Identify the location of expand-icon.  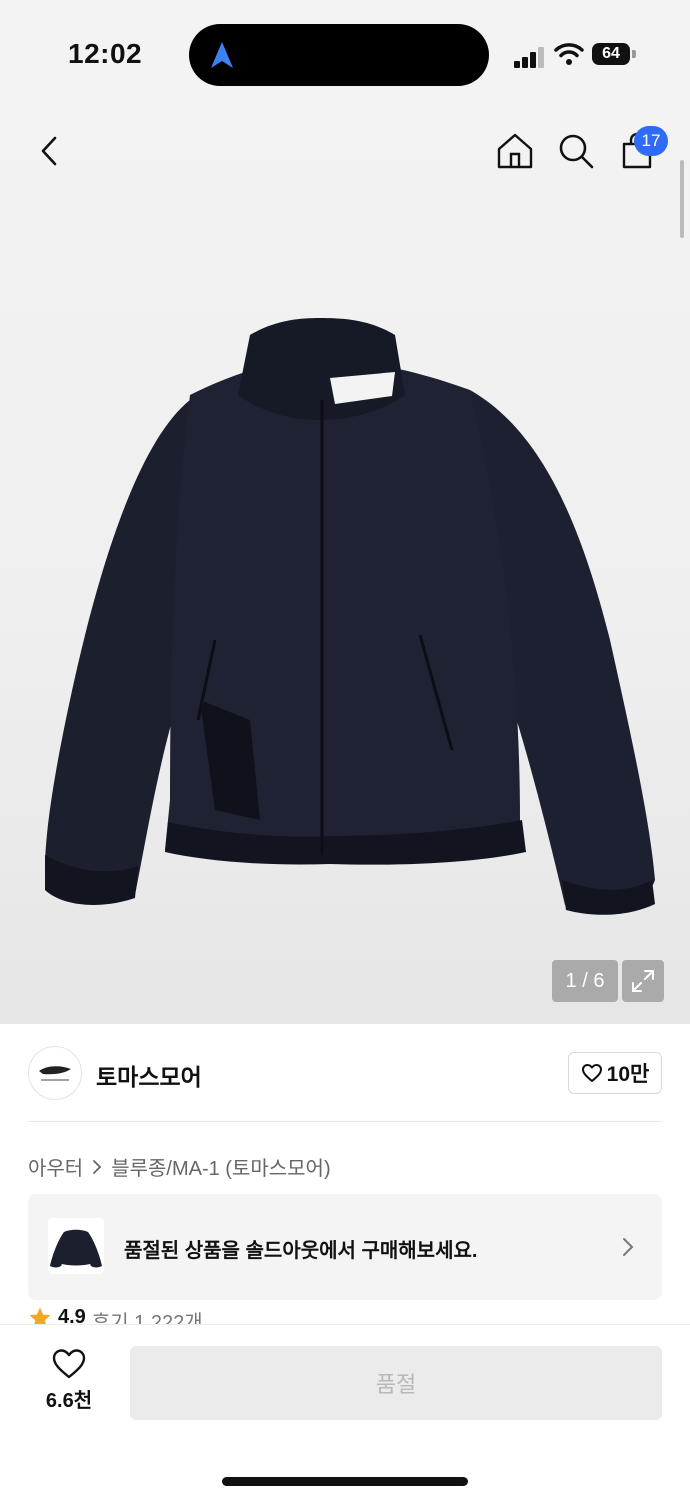
(643, 981).